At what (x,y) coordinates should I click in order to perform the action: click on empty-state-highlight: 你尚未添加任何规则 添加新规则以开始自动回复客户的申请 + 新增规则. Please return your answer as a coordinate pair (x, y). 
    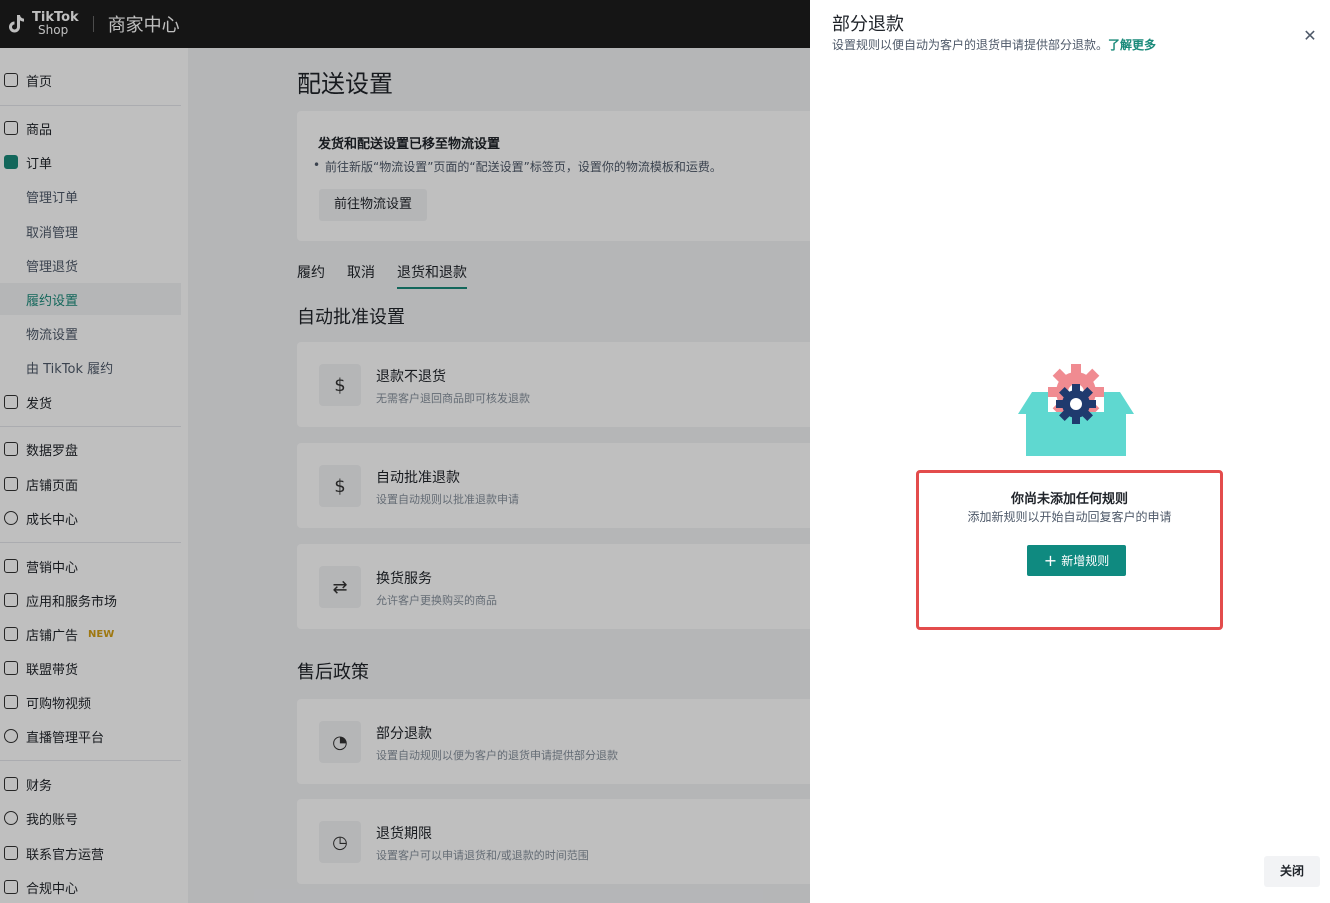
    Looking at the image, I should click on (1069, 550).